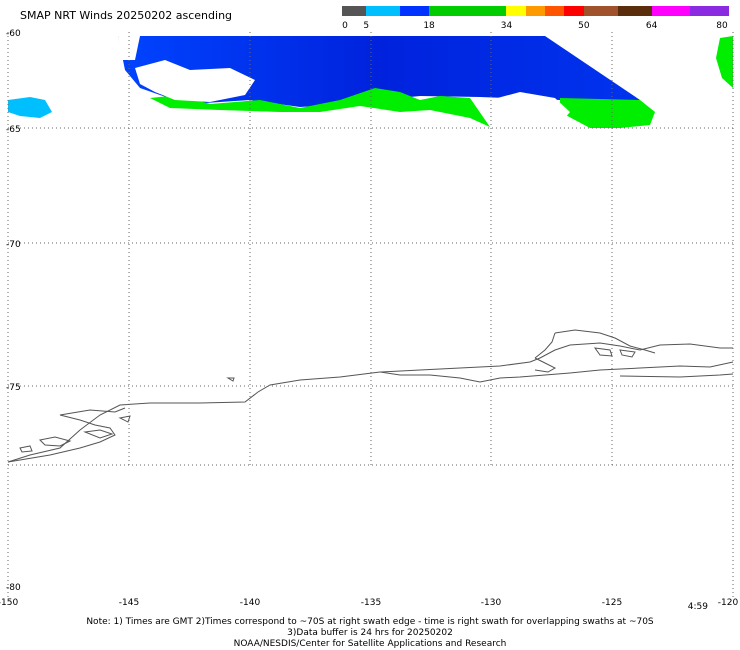 The image size is (740, 650). I want to click on longitude-labels: -150 -145 -140 -135 -130 -125 -120, so click(369, 603).